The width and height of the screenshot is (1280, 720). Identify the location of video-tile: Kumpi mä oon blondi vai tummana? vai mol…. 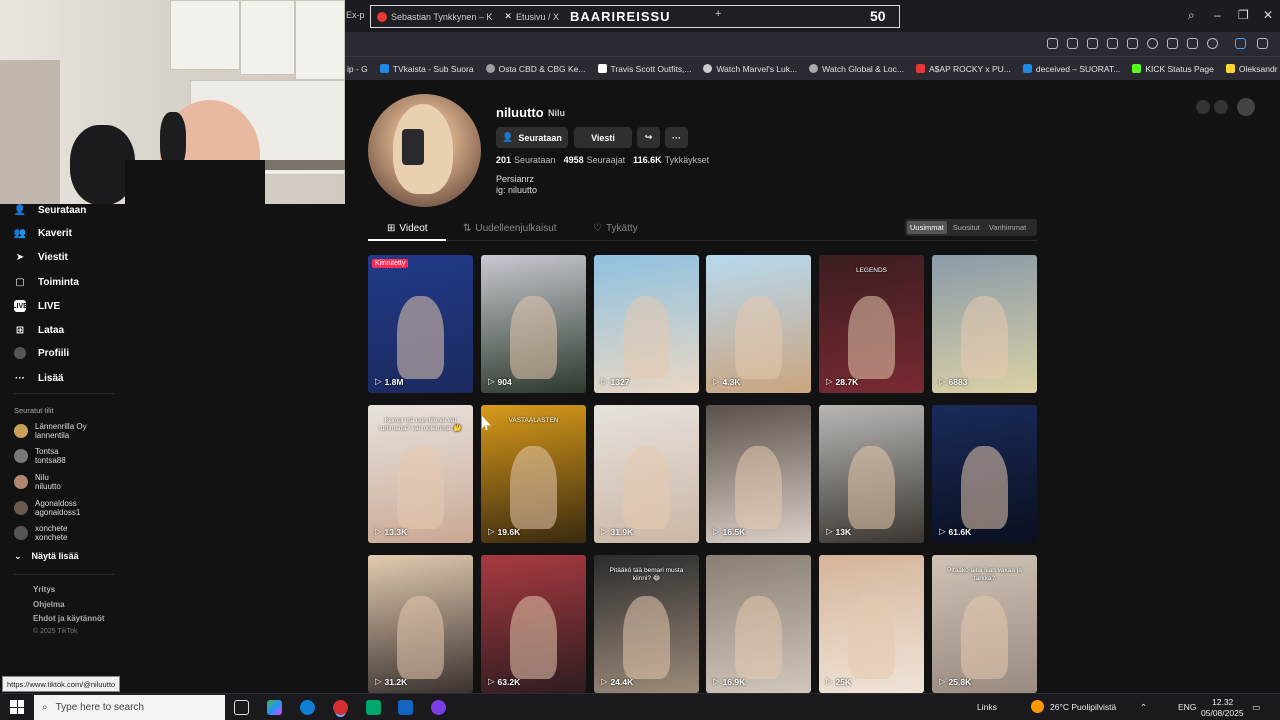
(420, 474).